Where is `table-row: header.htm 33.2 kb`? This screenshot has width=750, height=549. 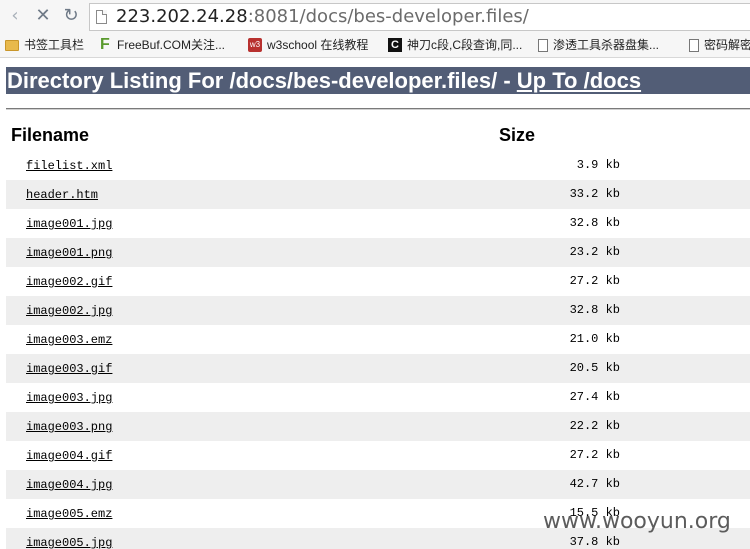
table-row: header.htm 33.2 kb is located at coordinates (378, 194).